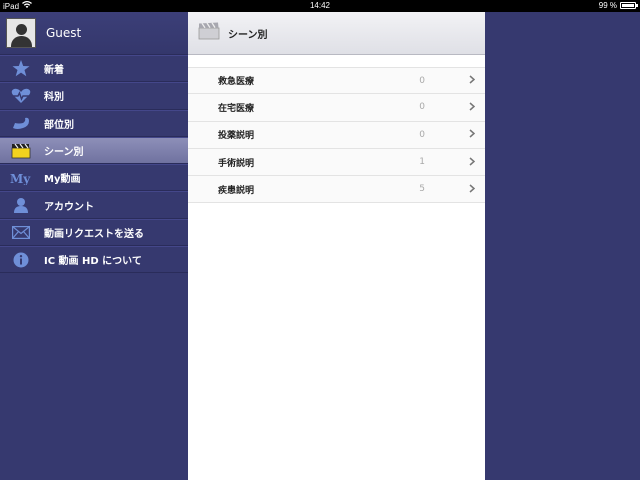  What do you see at coordinates (236, 190) in the screenshot?
I see `list-item-label: 疾患説明` at bounding box center [236, 190].